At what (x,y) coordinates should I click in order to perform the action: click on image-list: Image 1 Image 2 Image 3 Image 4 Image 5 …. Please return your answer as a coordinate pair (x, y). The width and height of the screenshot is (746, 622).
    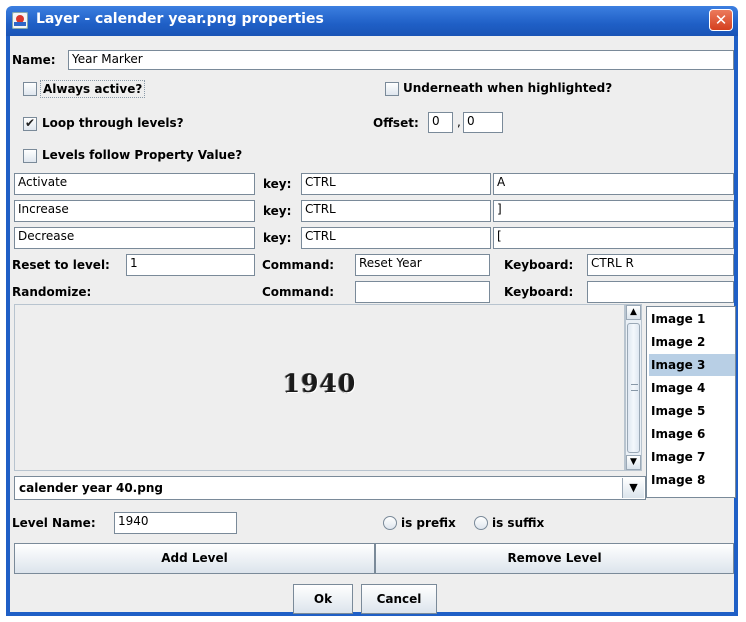
    Looking at the image, I should click on (691, 402).